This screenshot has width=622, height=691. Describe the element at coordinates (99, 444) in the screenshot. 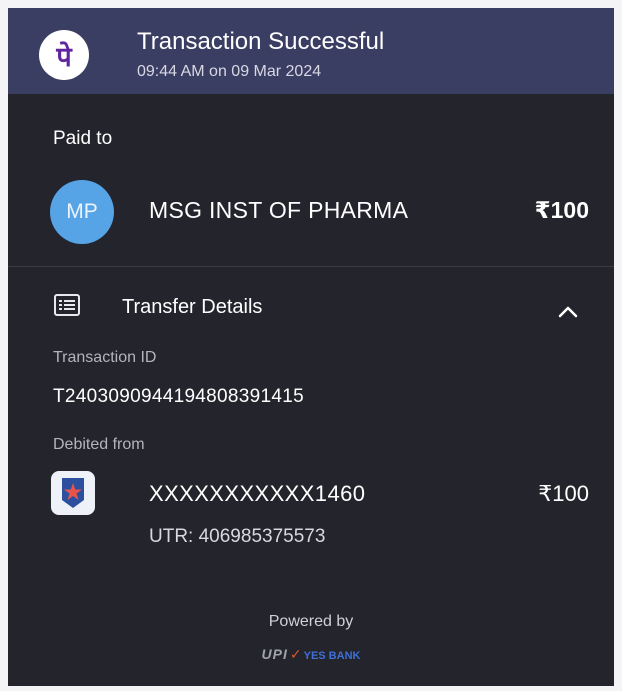

I see `debited-from-label: Debited from` at that location.